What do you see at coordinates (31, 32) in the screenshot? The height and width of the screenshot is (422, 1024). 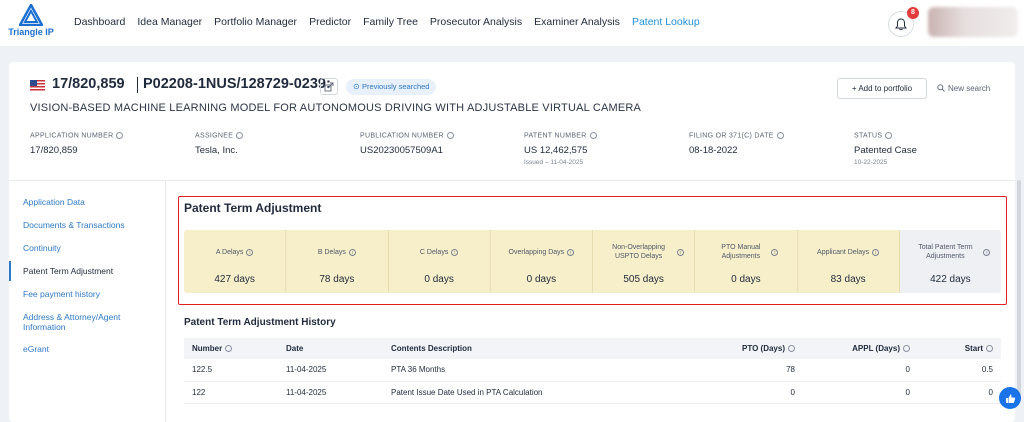 I see `brand-name: Triangle IP` at bounding box center [31, 32].